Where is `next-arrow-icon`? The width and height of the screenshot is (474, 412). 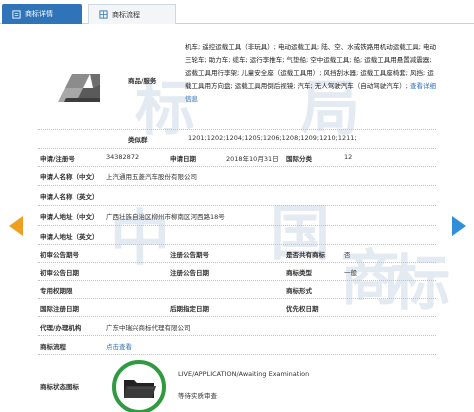
next-arrow-icon is located at coordinates (459, 226).